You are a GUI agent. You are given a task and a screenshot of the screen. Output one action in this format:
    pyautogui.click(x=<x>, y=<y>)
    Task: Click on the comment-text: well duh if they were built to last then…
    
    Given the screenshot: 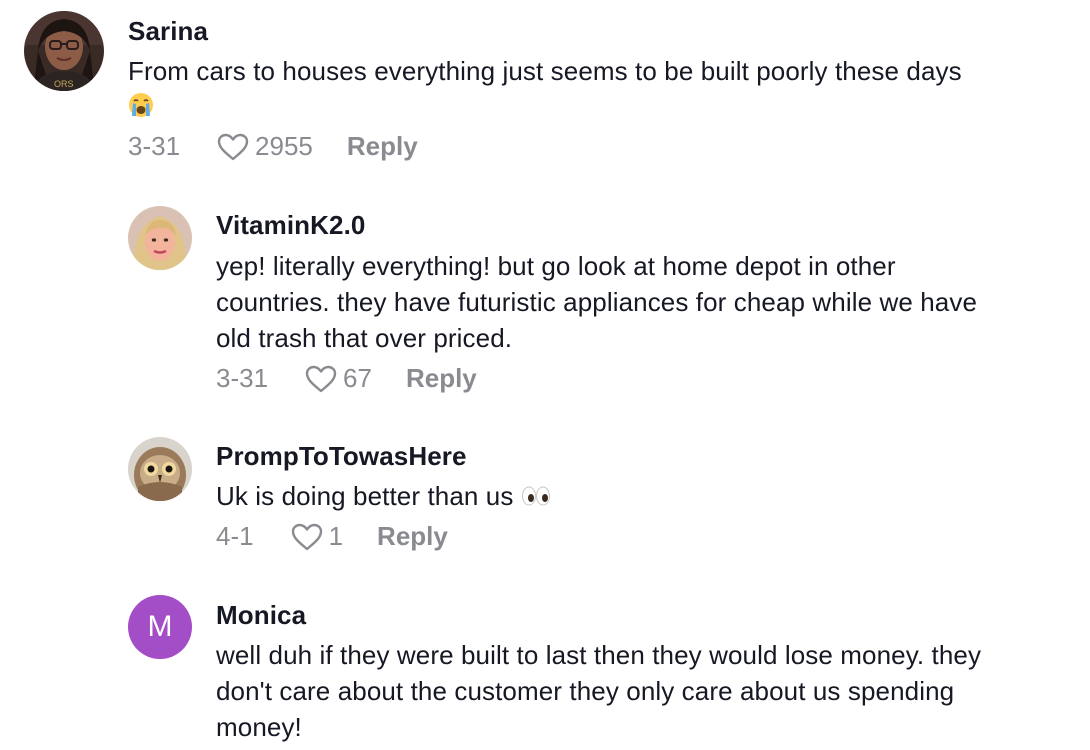 What is the action you would take?
    pyautogui.click(x=599, y=691)
    